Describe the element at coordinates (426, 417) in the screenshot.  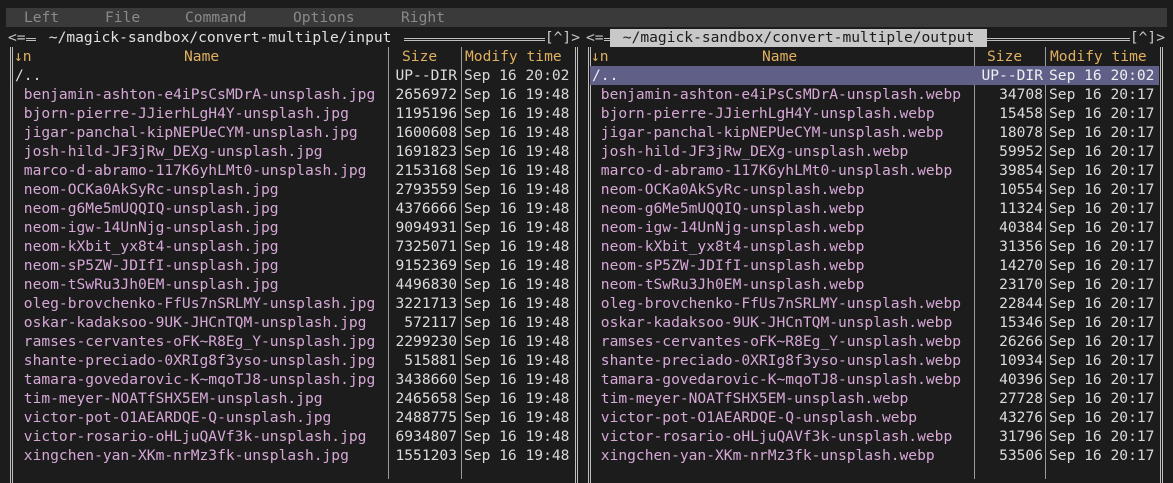
I see `file-size: 2488775` at that location.